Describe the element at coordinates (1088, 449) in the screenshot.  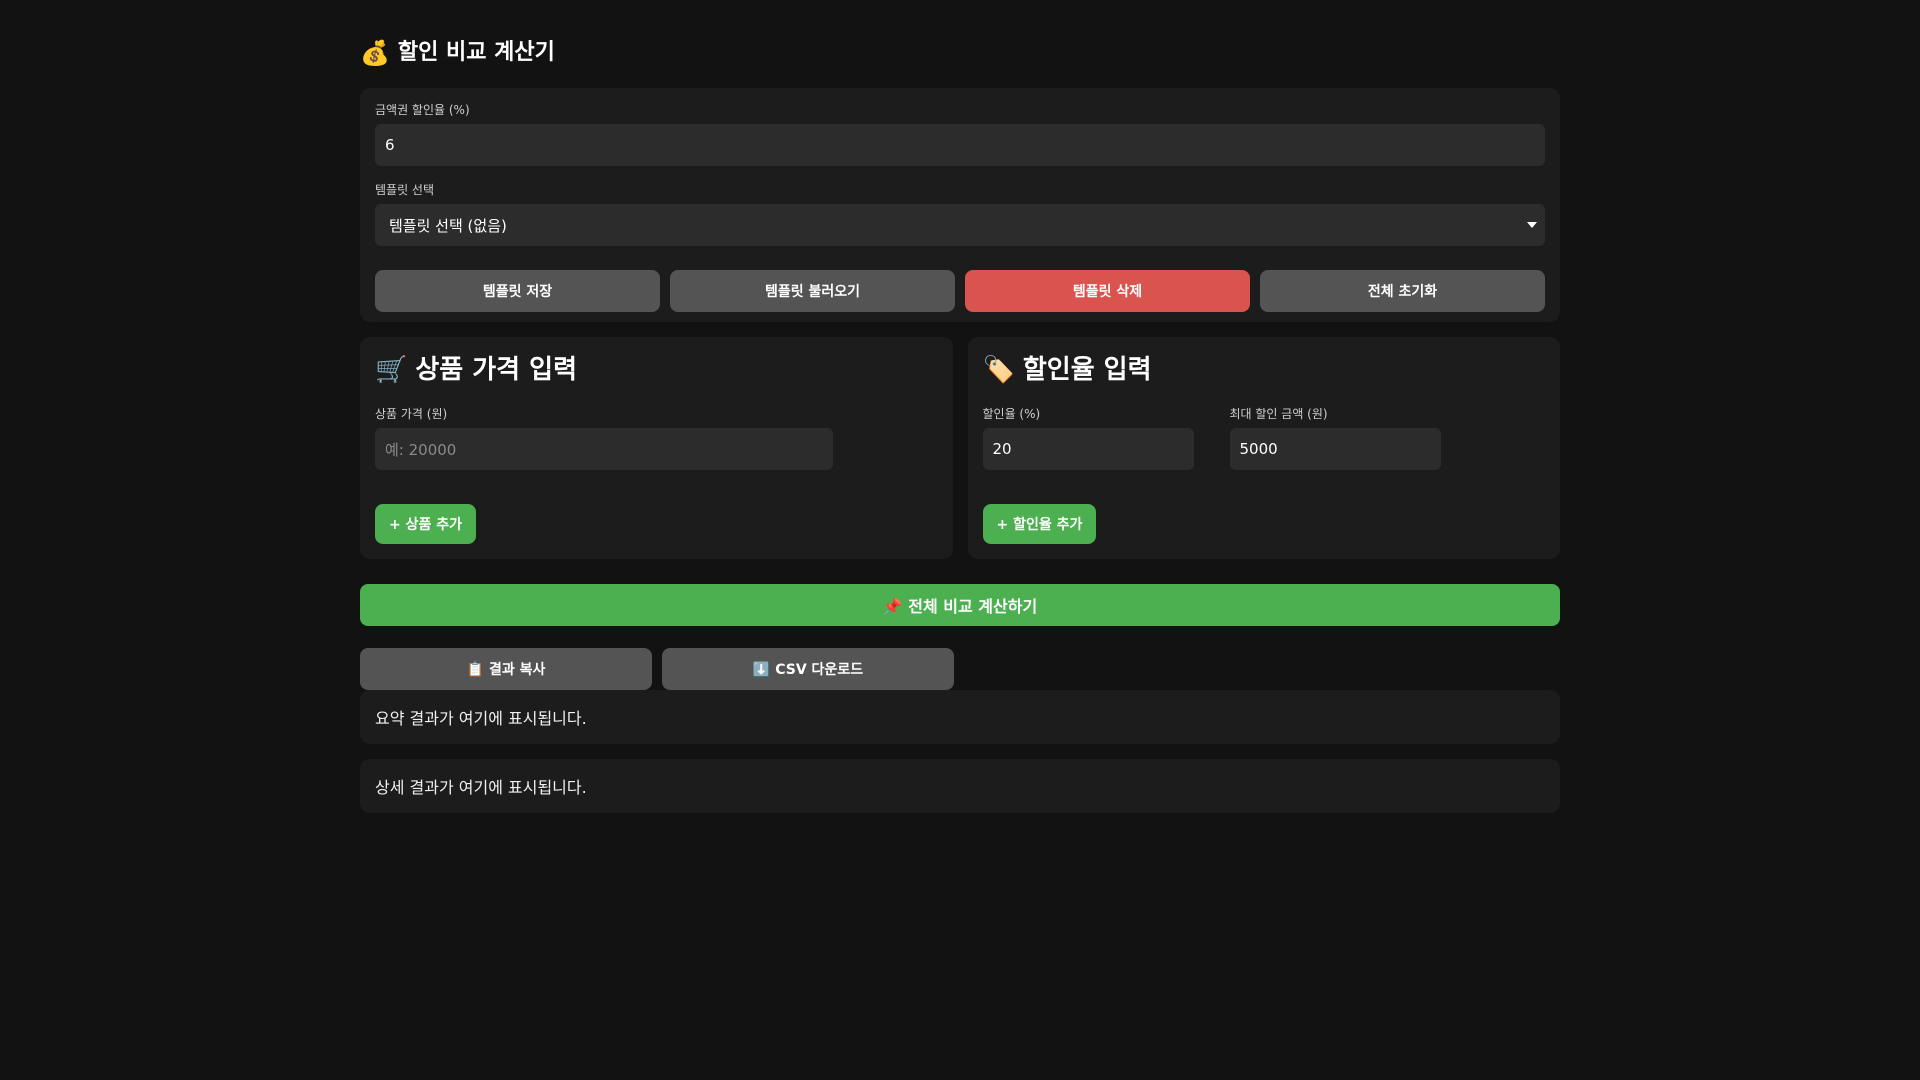
I see `discount-rate-input: 20` at that location.